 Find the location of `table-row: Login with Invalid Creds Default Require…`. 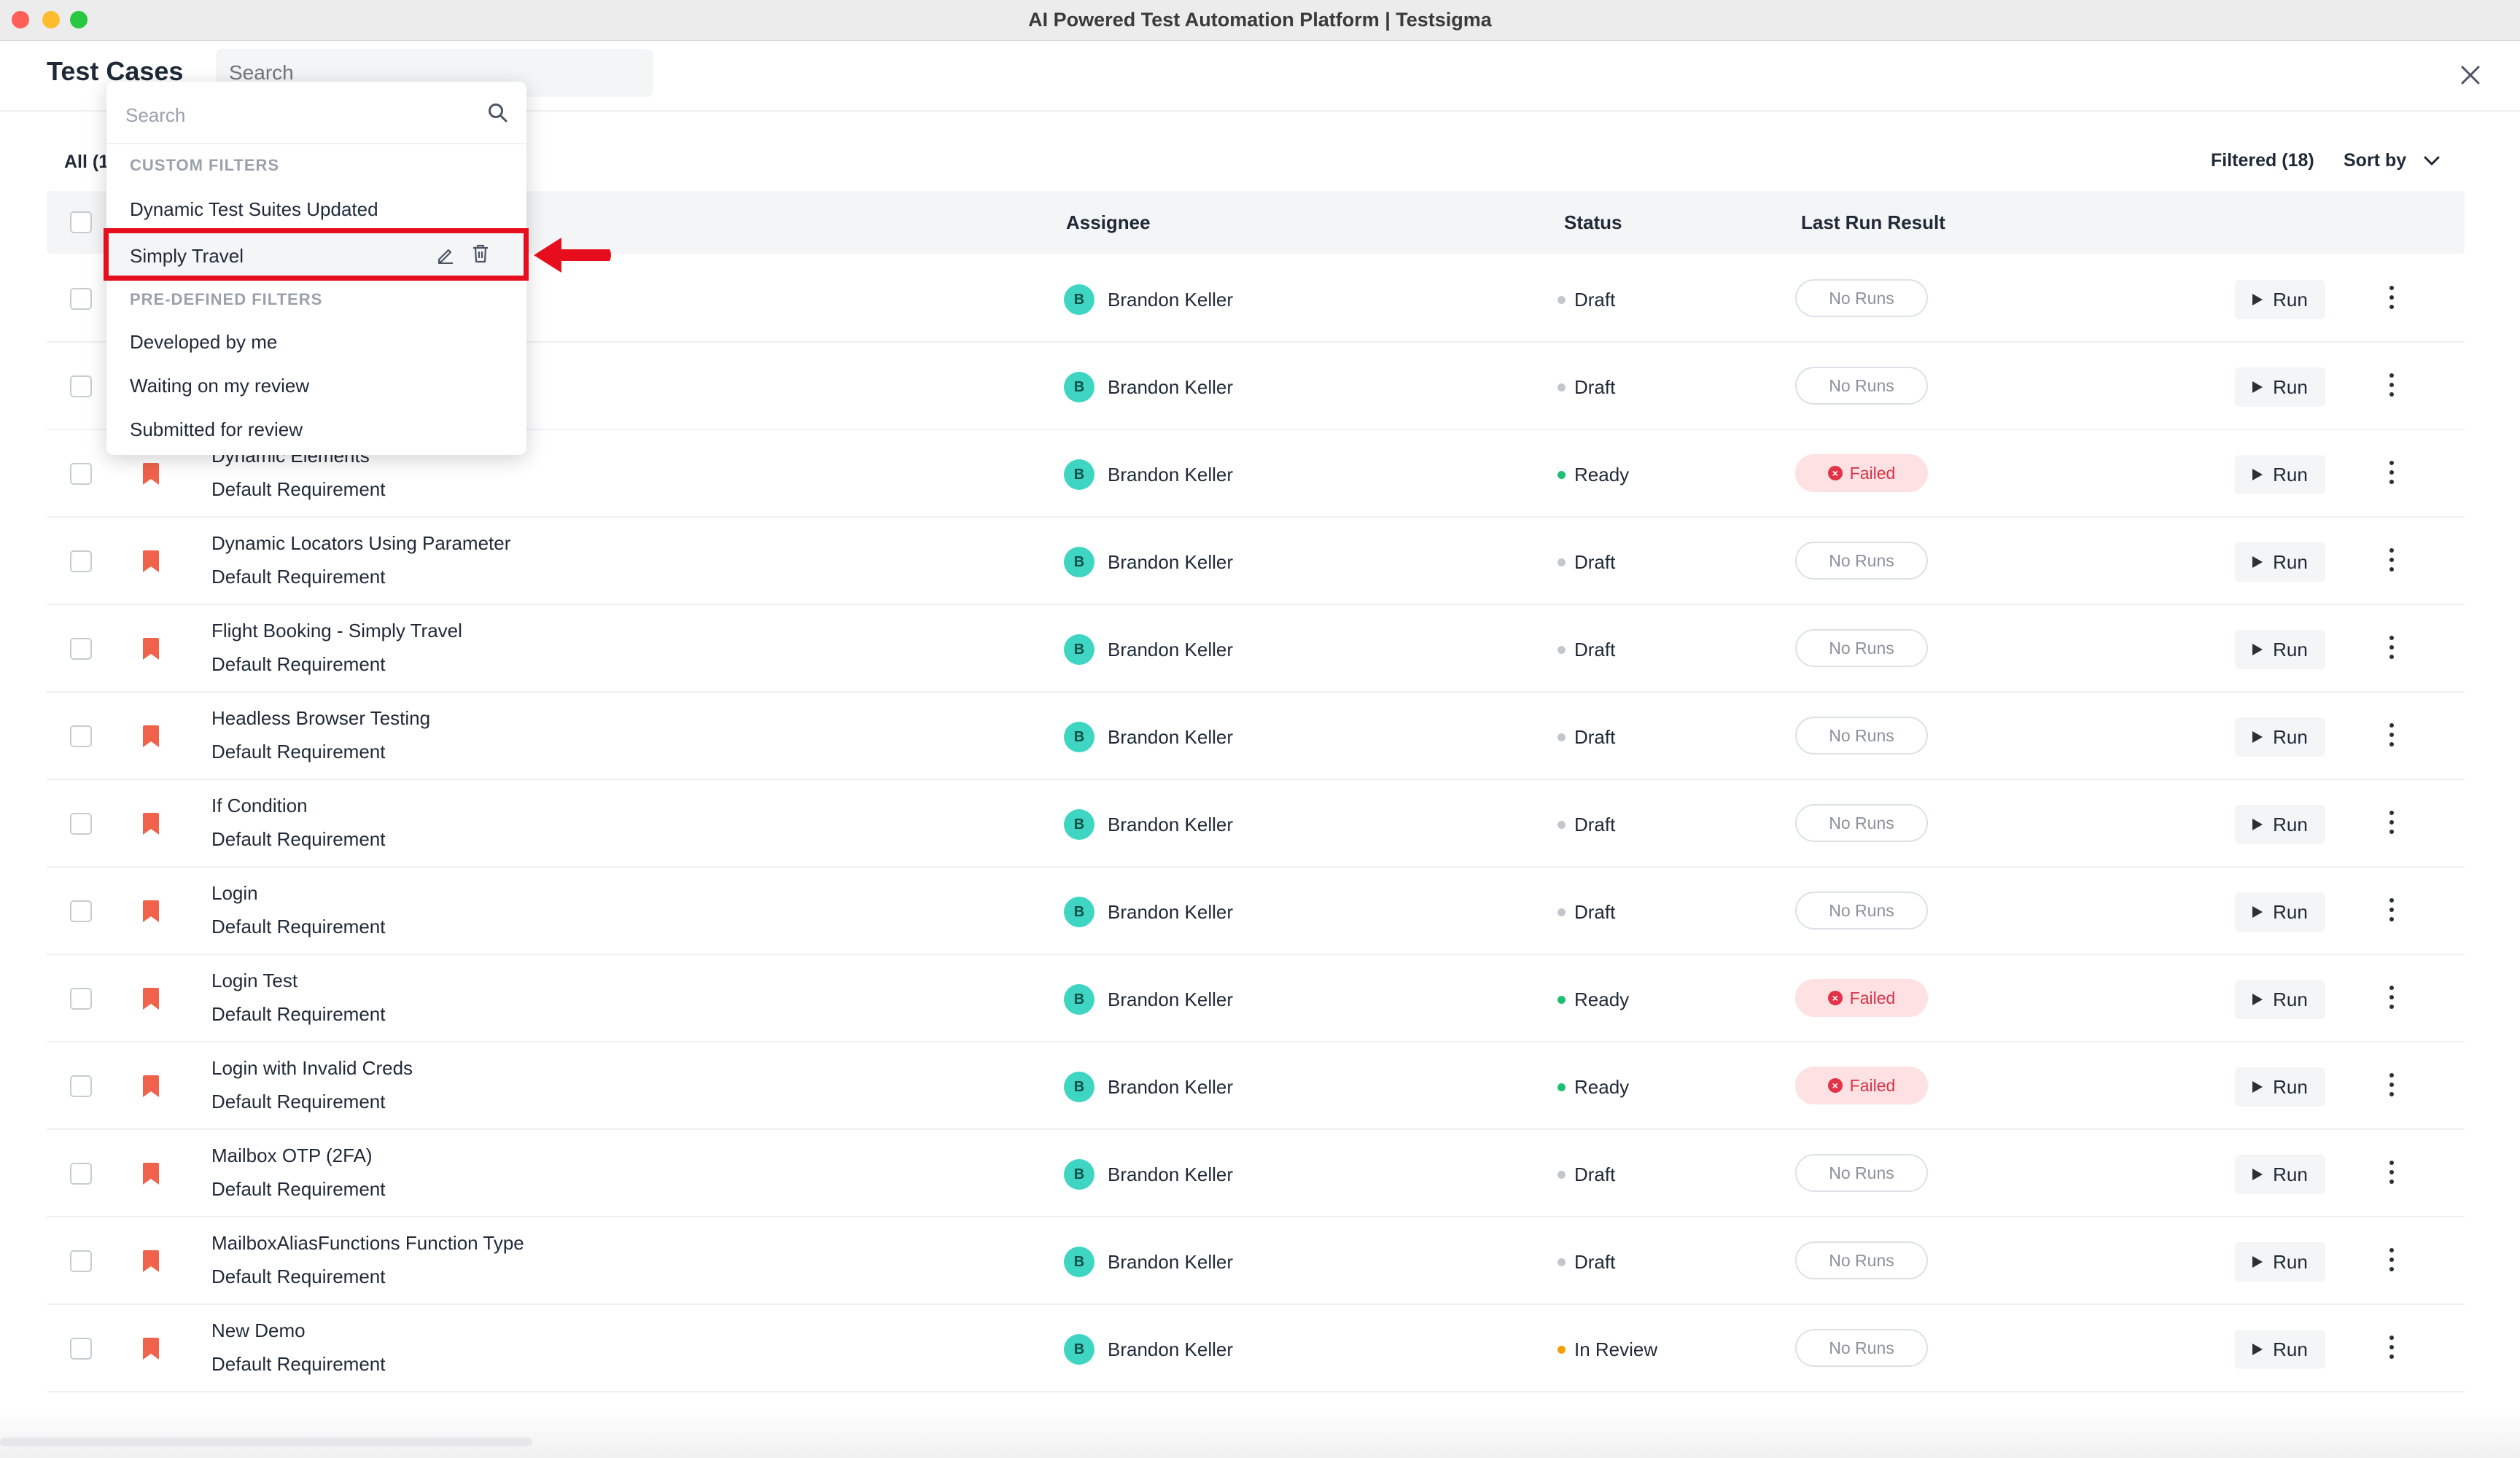

table-row: Login with Invalid Creds Default Require… is located at coordinates (1256, 1086).